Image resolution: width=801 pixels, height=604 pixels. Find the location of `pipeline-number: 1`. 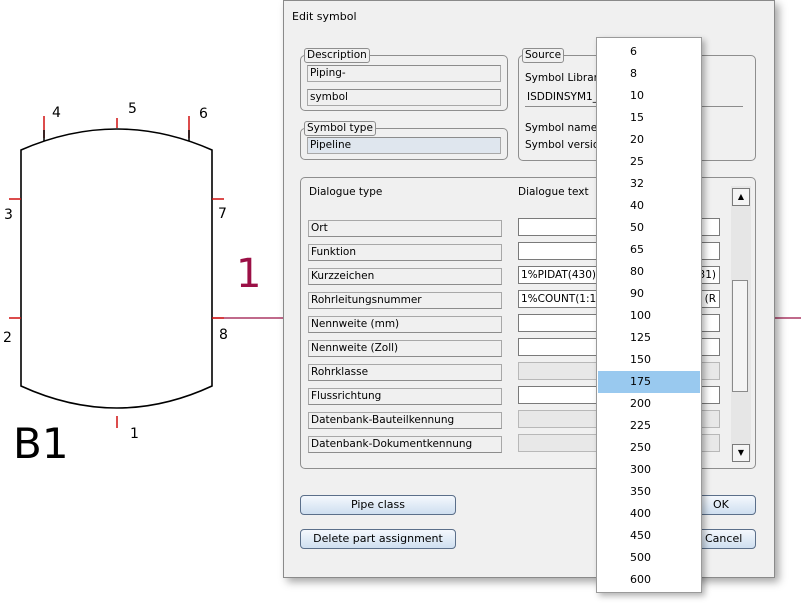

pipeline-number: 1 is located at coordinates (249, 274).